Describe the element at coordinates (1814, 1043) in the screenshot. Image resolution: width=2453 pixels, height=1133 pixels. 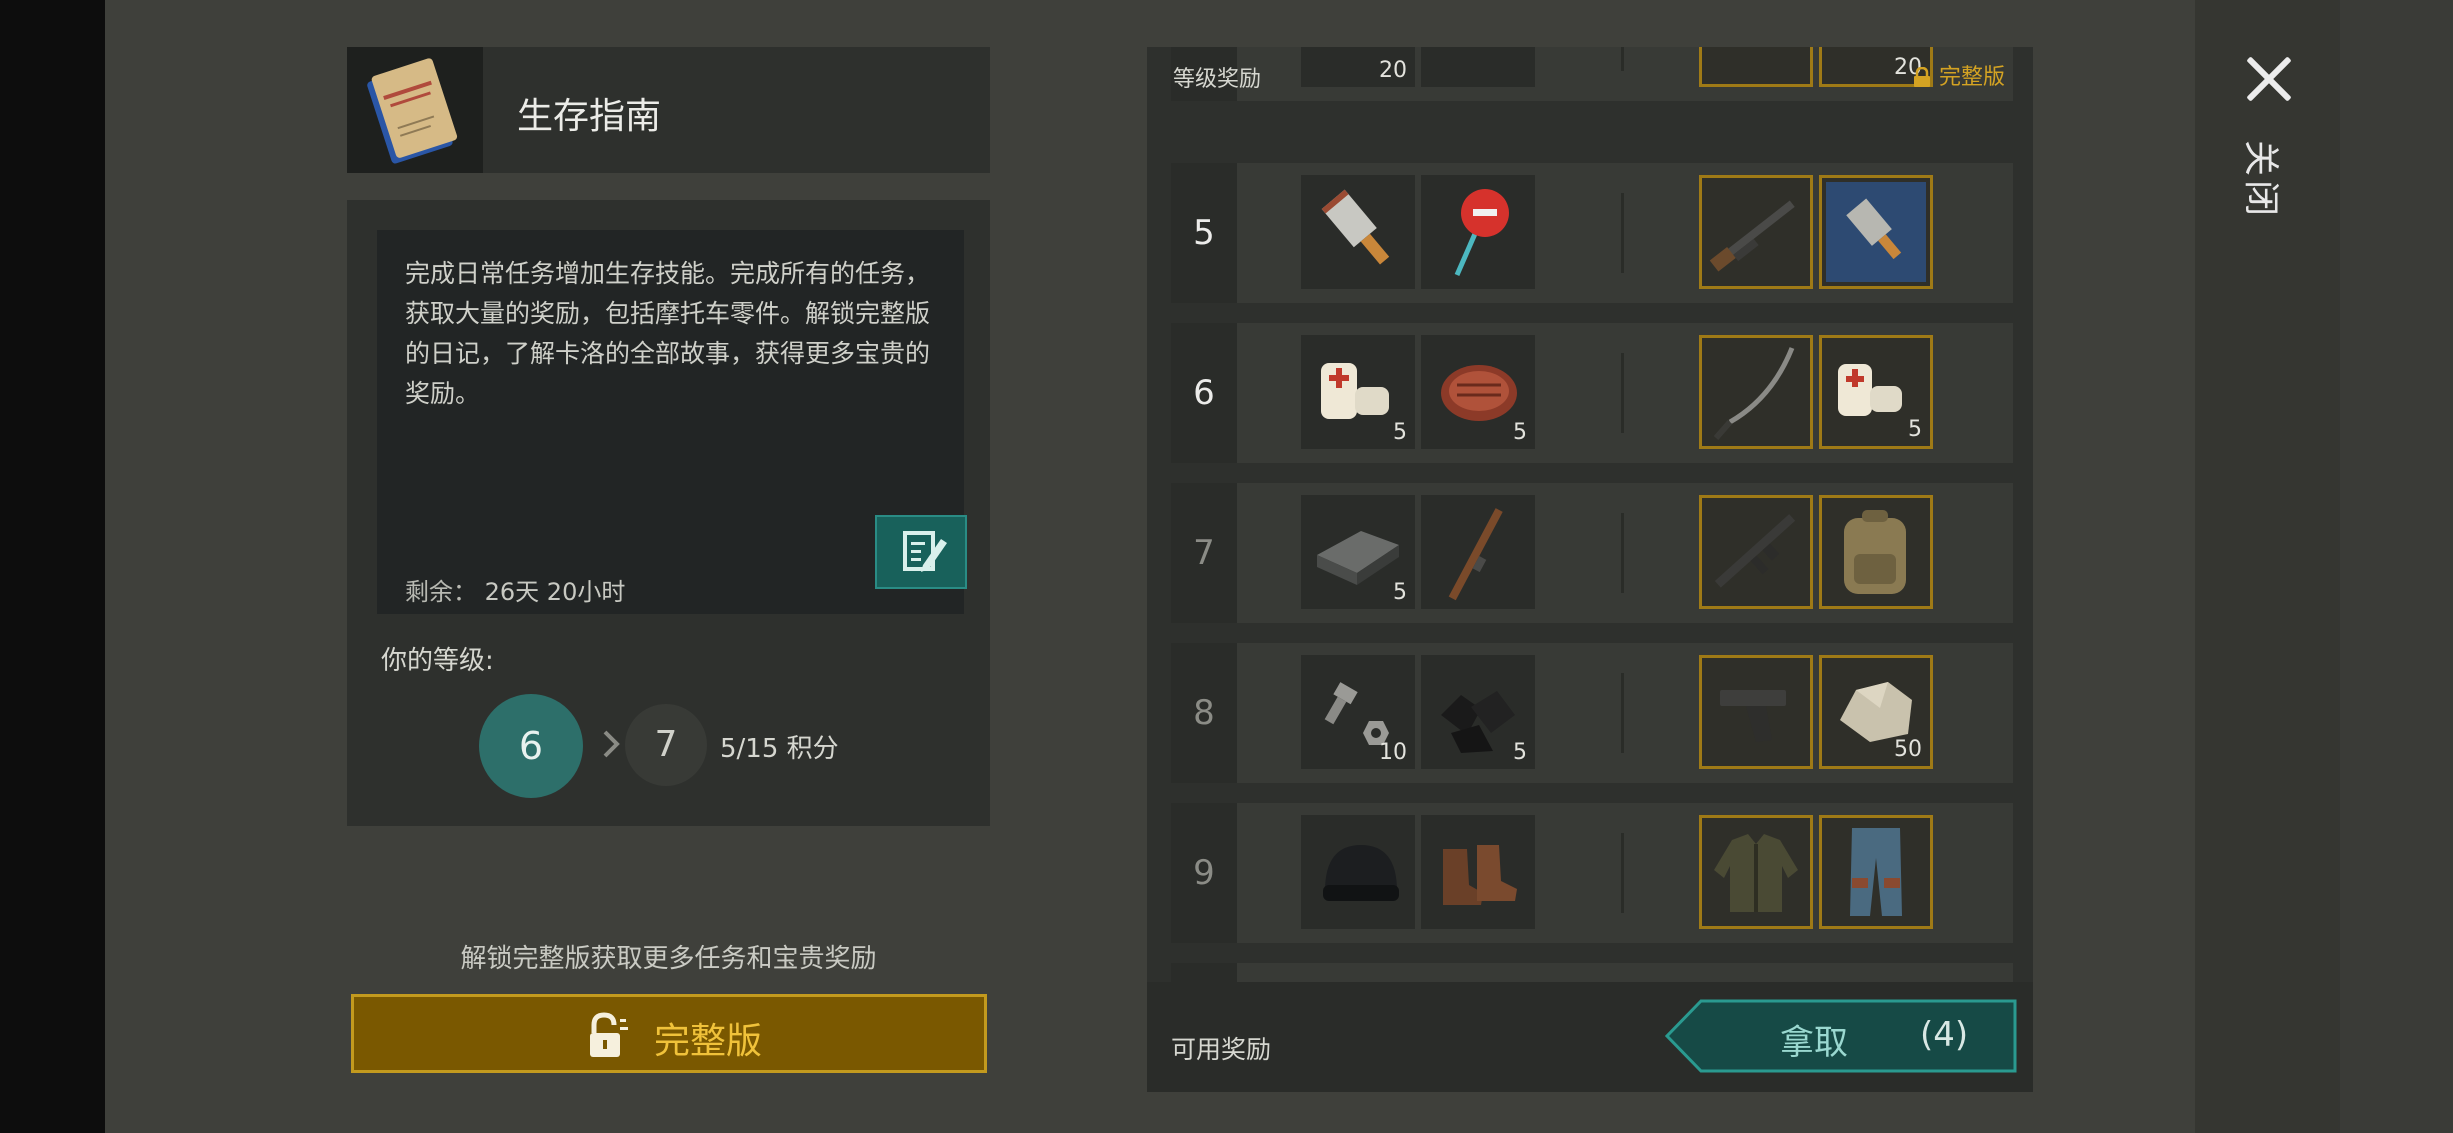
I see `claim-label: 拿取` at that location.